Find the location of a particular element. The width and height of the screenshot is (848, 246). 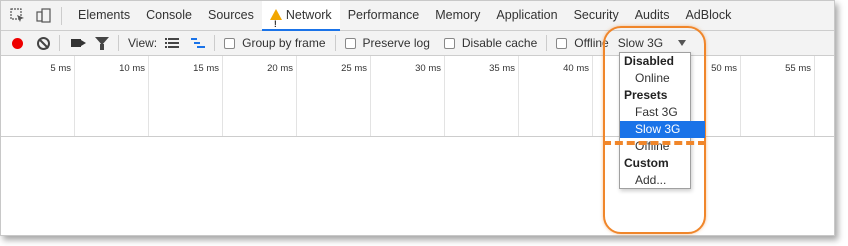

group-by-frame-checkbox: Group by frame is located at coordinates (275, 43).